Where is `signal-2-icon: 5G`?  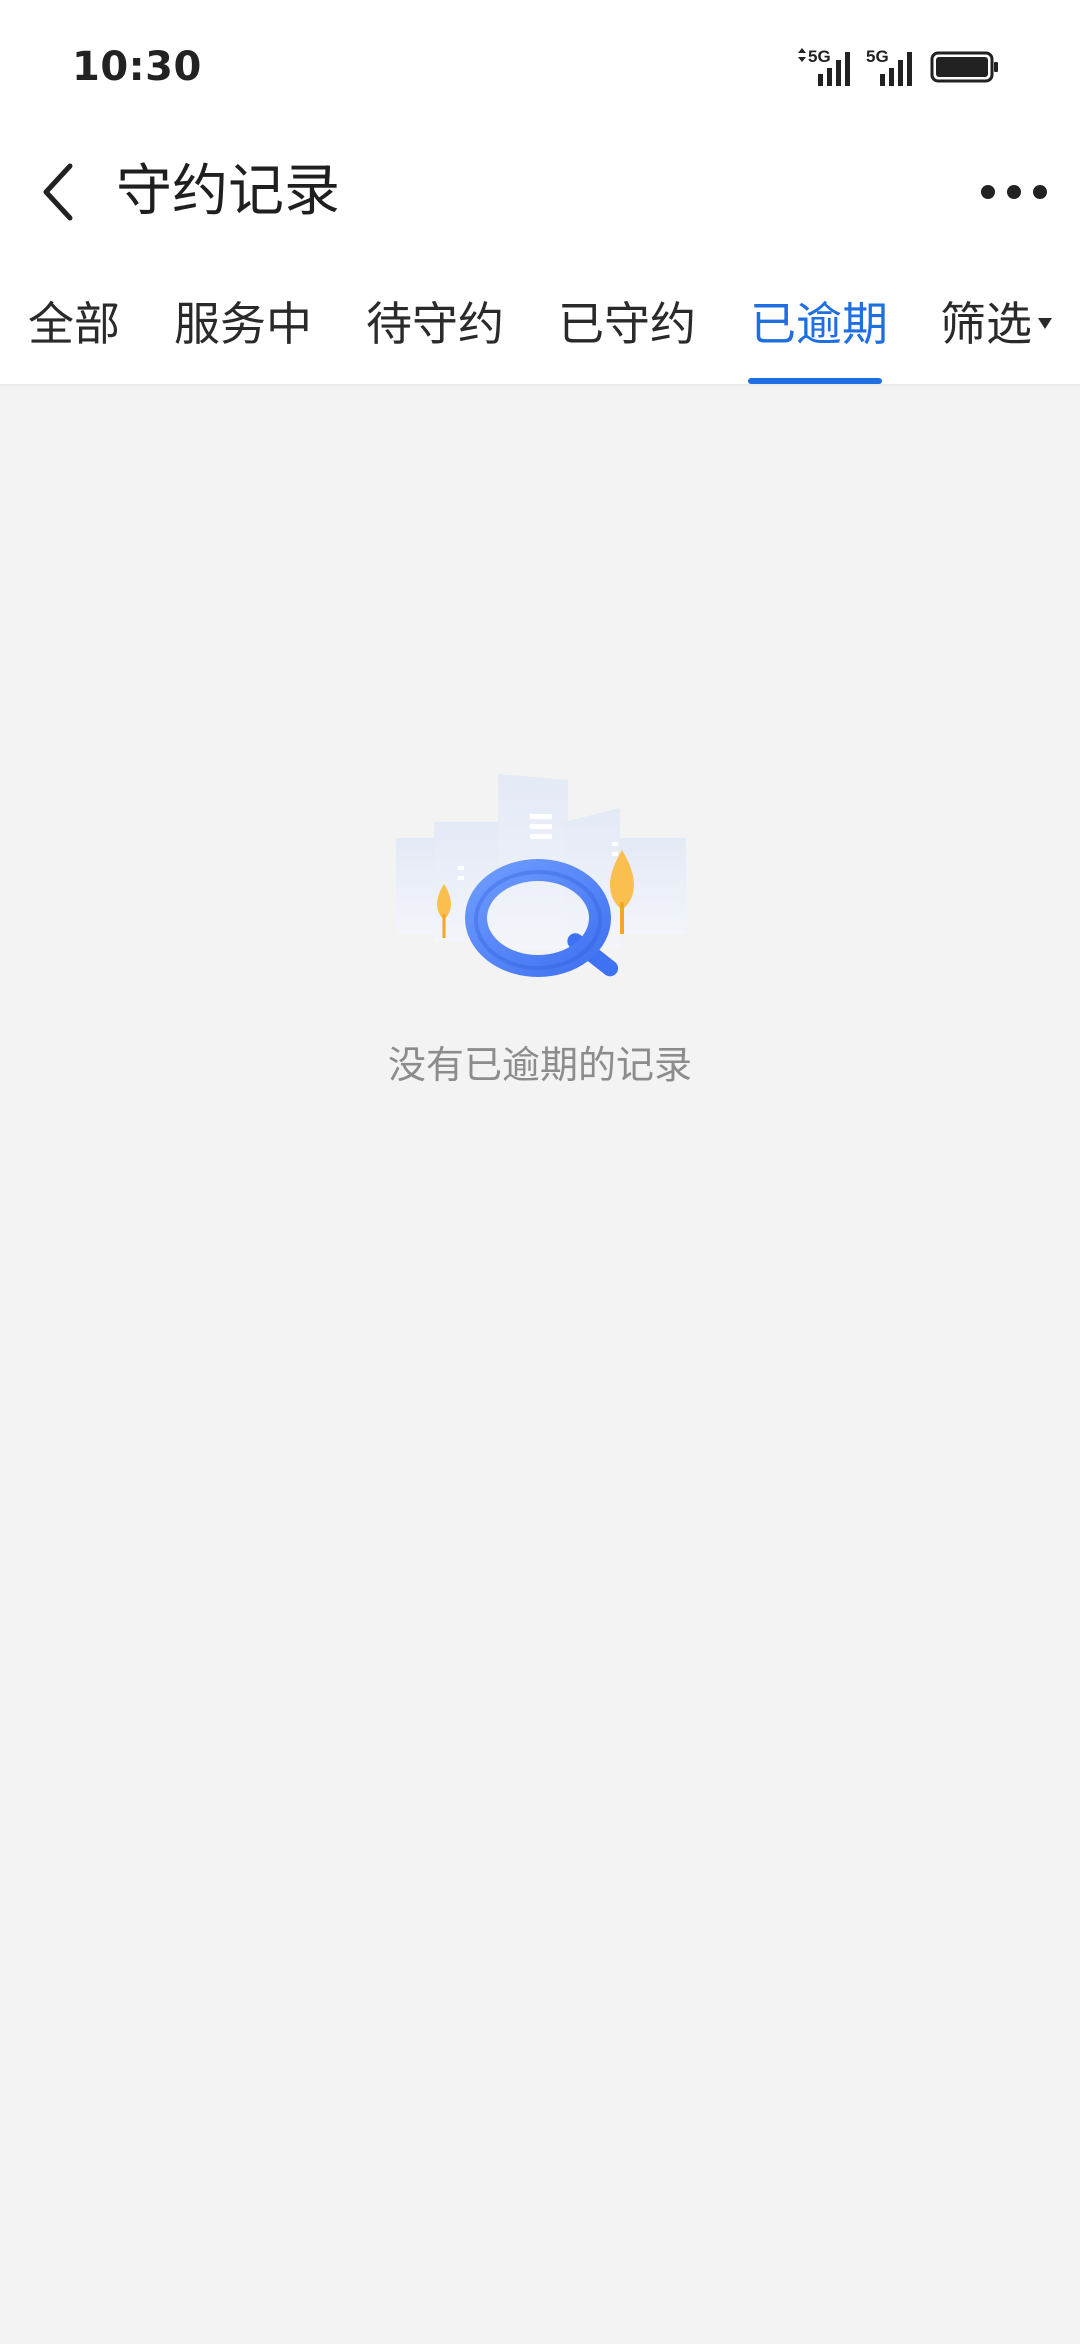 signal-2-icon: 5G is located at coordinates (889, 66).